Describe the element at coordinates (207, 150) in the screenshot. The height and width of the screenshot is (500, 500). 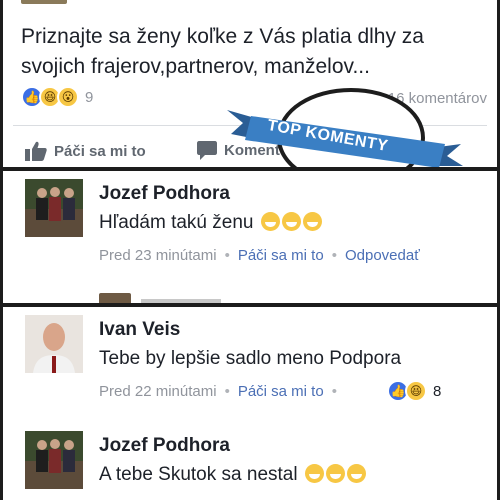
I see `comment-icon` at that location.